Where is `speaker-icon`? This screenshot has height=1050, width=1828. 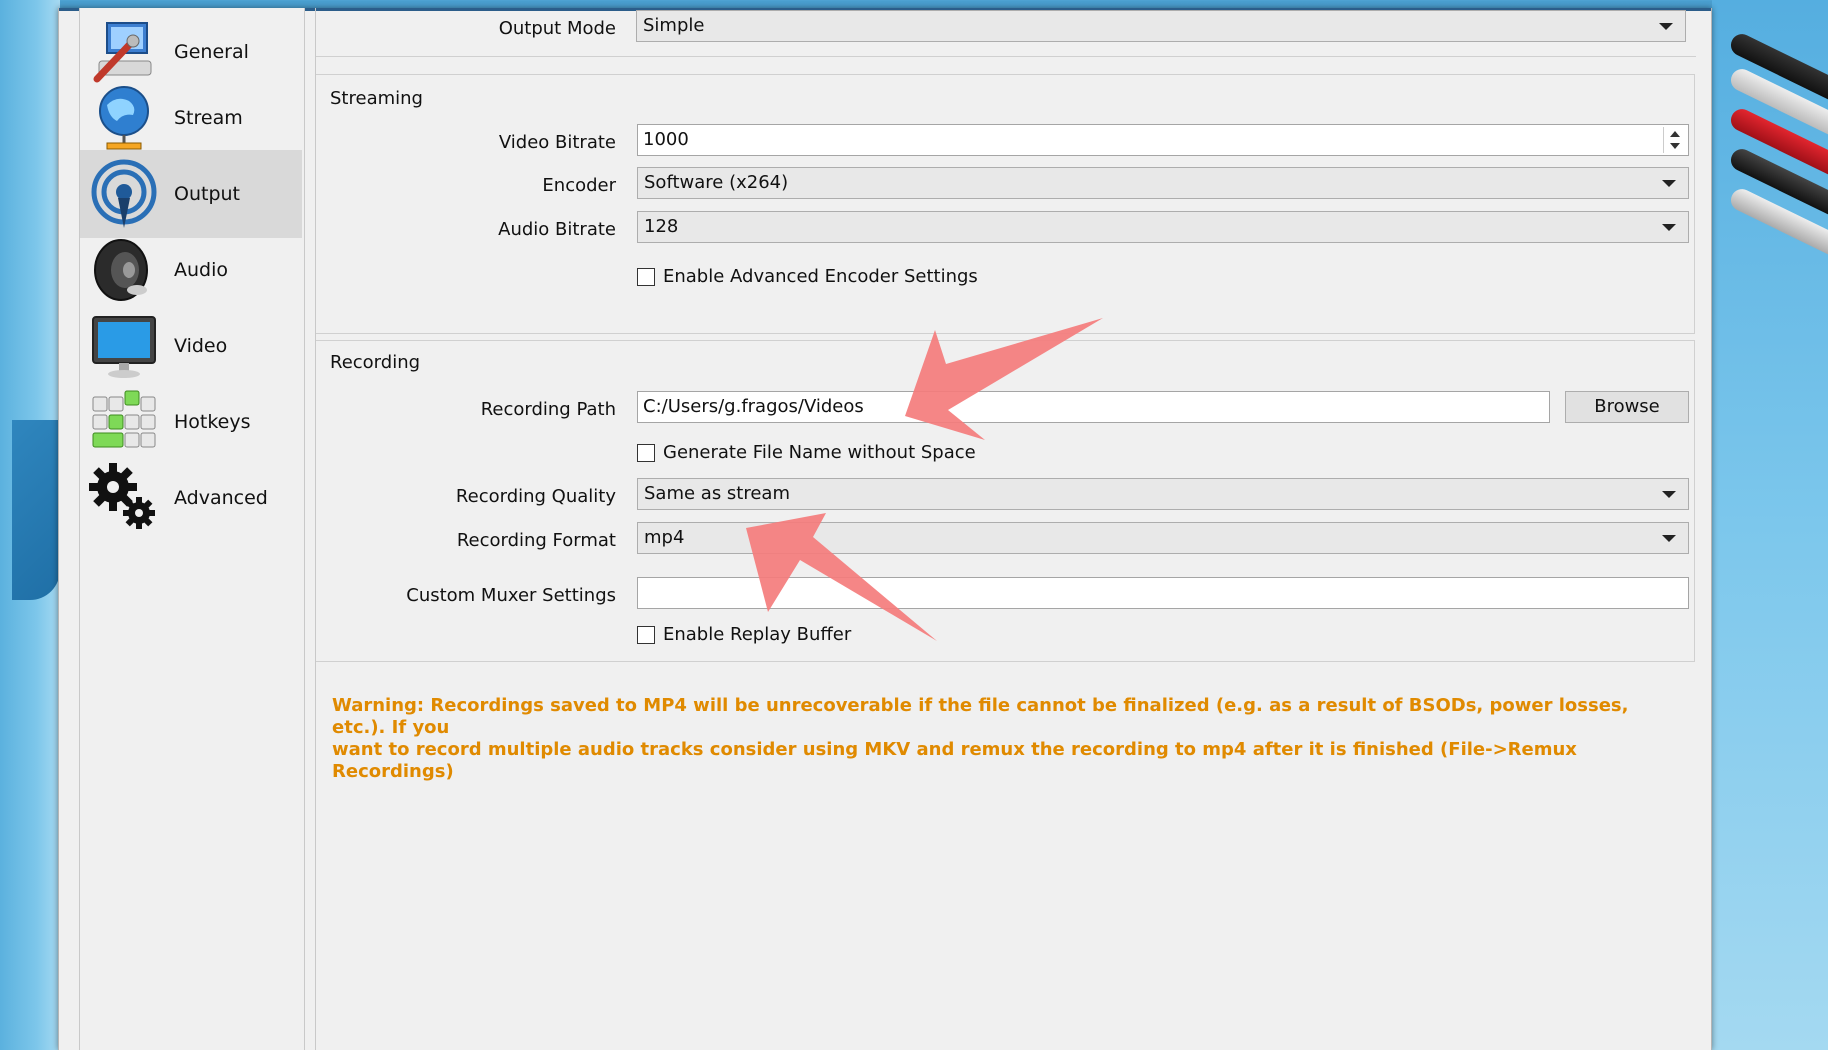 speaker-icon is located at coordinates (124, 270).